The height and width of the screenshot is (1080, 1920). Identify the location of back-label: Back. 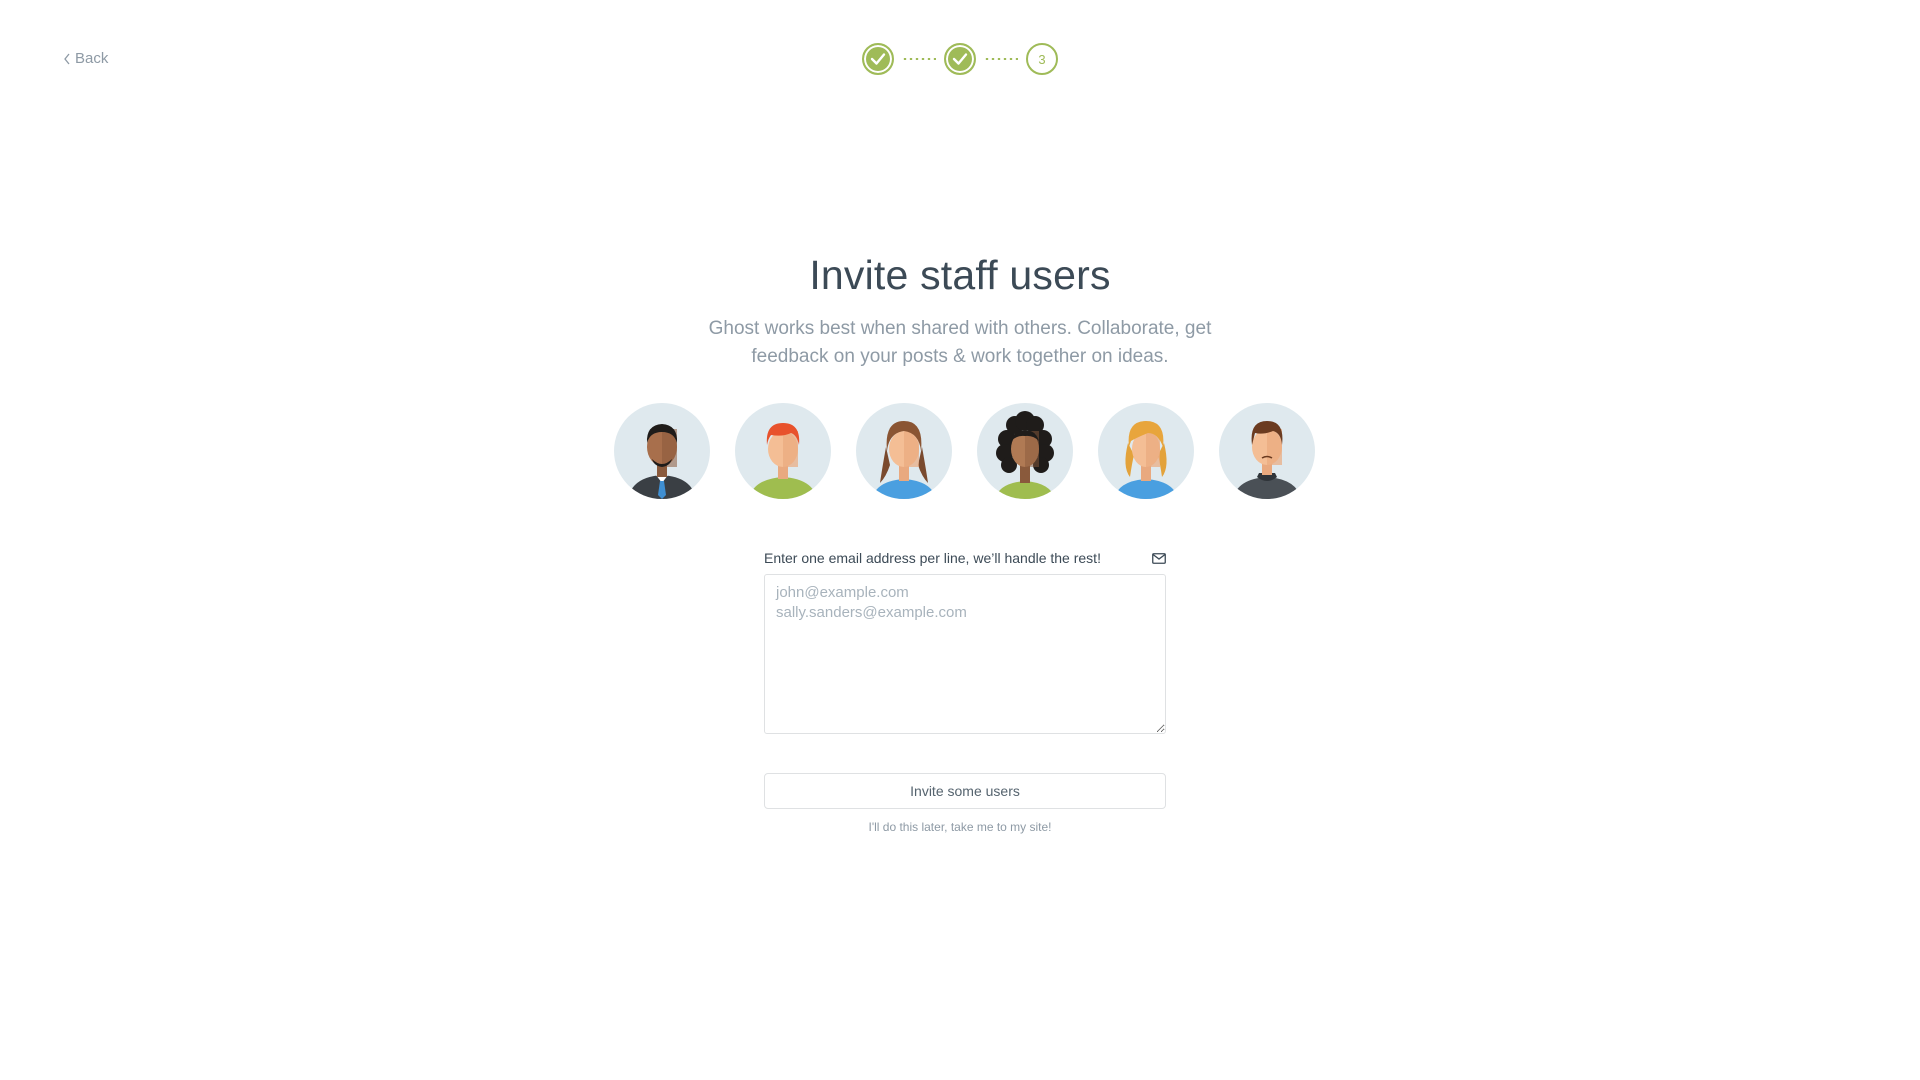
(92, 58).